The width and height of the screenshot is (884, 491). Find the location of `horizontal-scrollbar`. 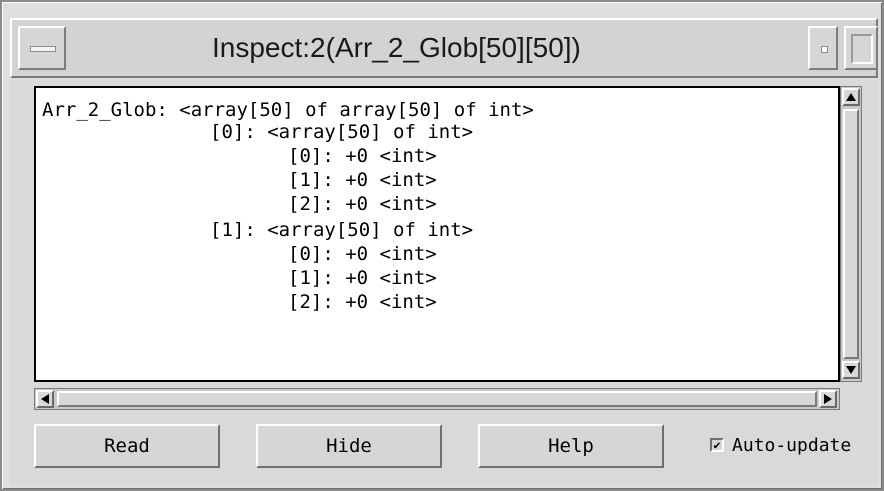

horizontal-scrollbar is located at coordinates (437, 399).